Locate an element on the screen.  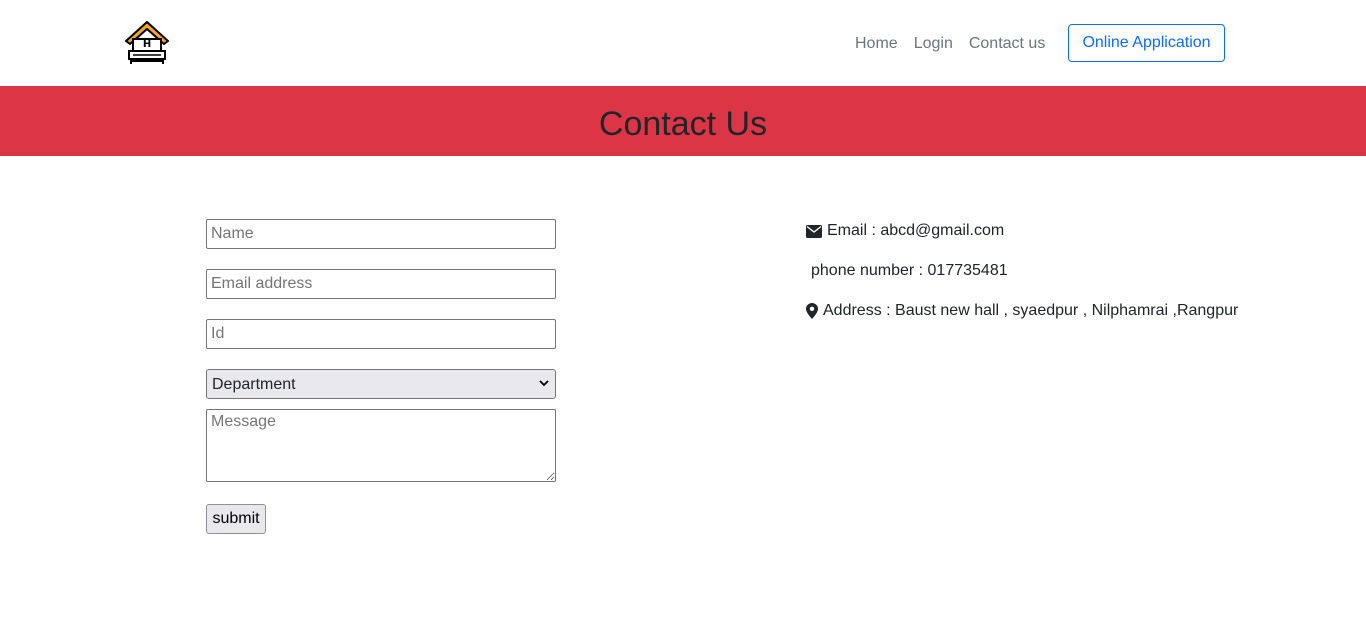
contact-phone: phone number : 017735481 is located at coordinates (907, 271).